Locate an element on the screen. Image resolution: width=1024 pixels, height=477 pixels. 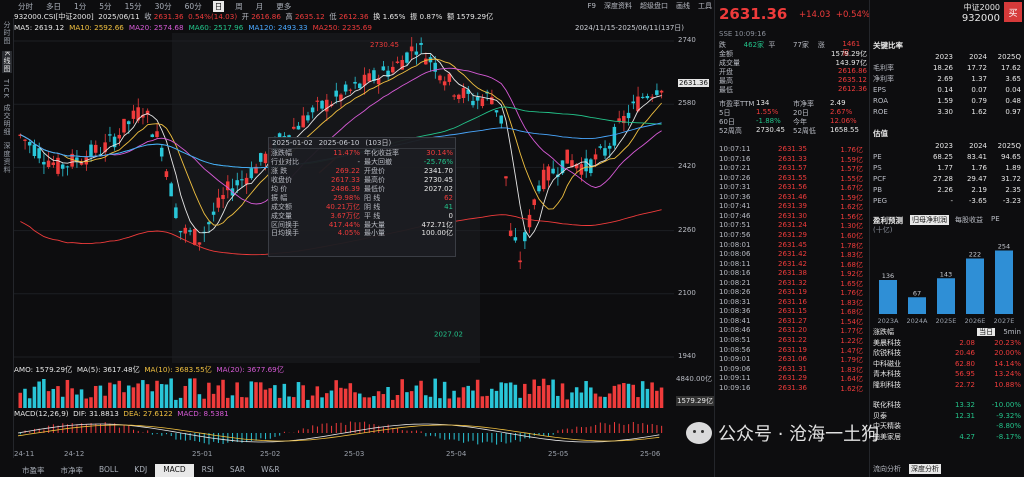
buy-button: 买 is located at coordinates (1013, 12).